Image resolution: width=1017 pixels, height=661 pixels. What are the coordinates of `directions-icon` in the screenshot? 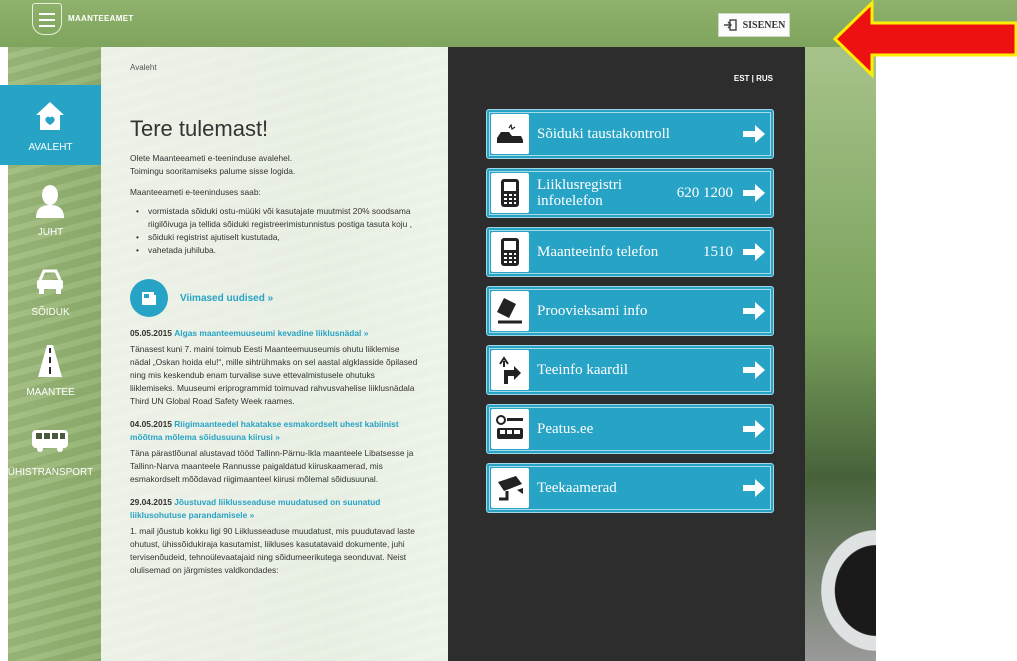 It's located at (510, 370).